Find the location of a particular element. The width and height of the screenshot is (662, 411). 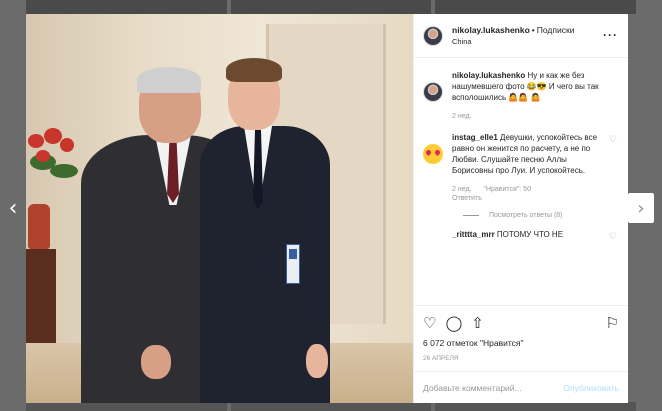

comment-username: instag_elle1 is located at coordinates (475, 137).